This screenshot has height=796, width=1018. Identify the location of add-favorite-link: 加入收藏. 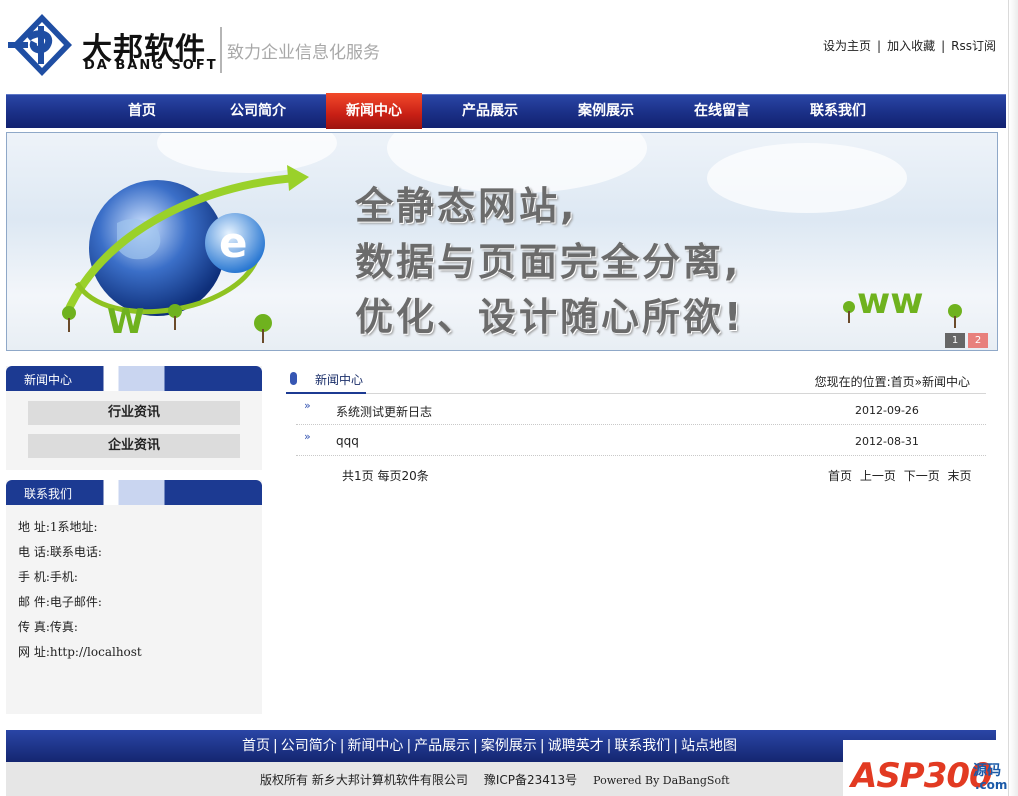
(911, 46).